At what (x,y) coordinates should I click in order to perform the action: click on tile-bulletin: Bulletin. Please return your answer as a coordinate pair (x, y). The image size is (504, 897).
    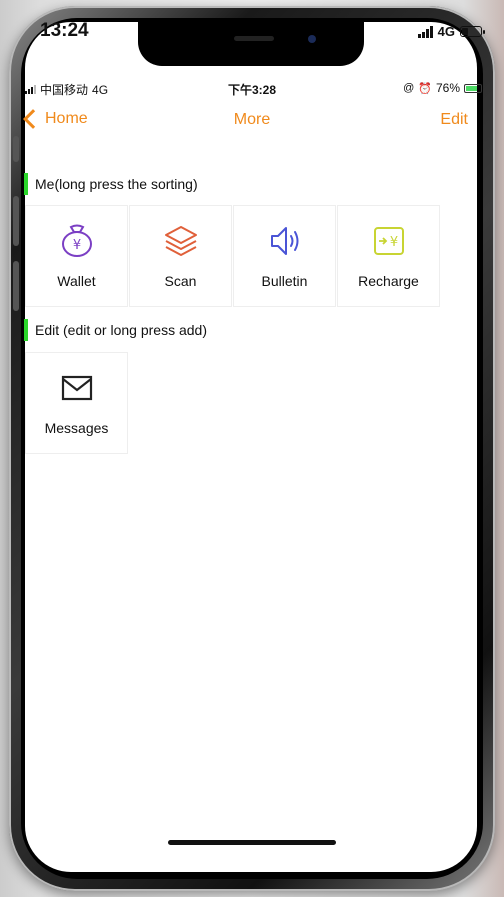
    Looking at the image, I should click on (284, 256).